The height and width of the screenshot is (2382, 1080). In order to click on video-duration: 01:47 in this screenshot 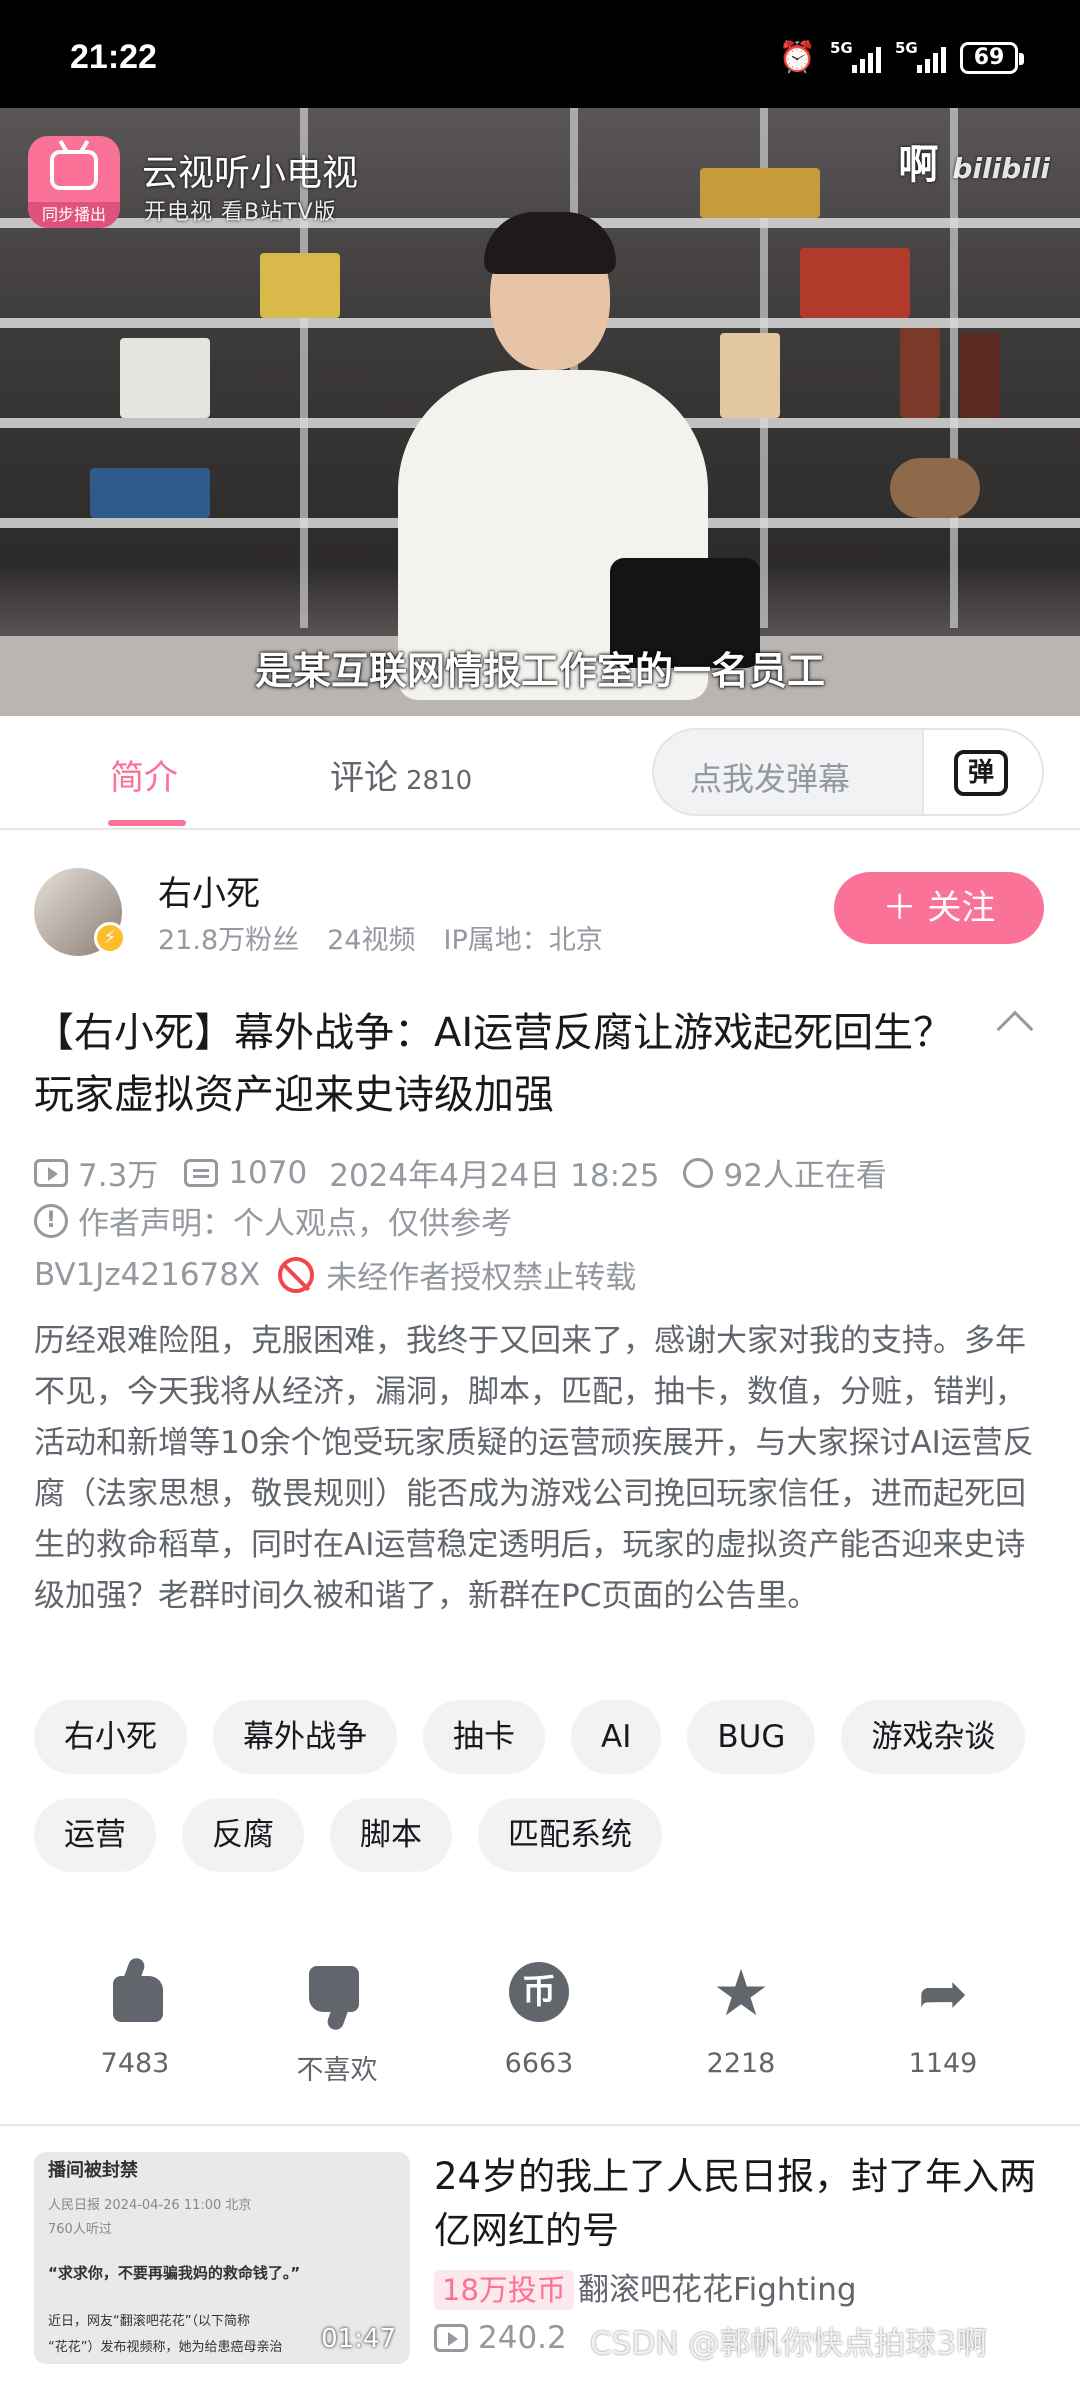, I will do `click(358, 2339)`.